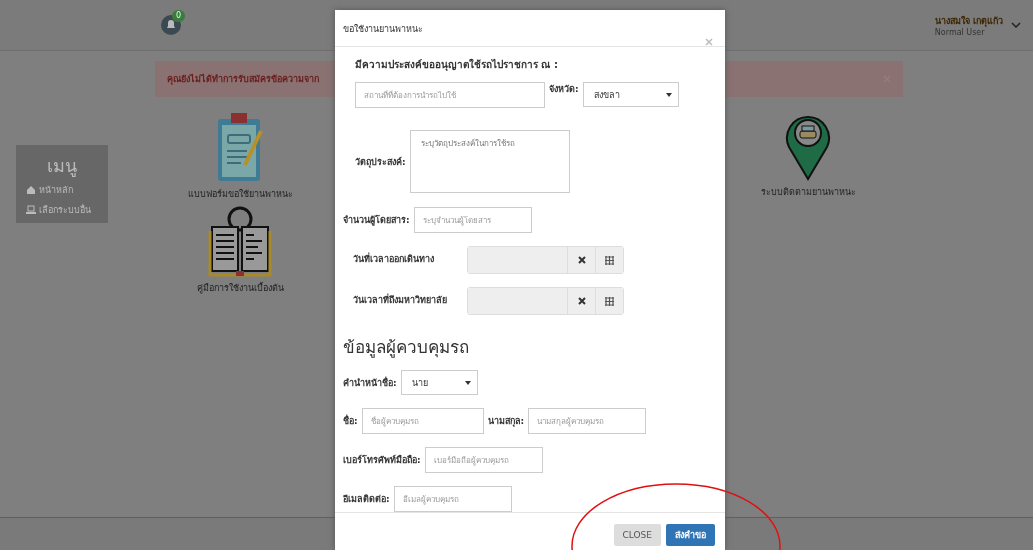 Image resolution: width=1033 pixels, height=550 pixels. I want to click on clipboard-car-icon, so click(240, 147).